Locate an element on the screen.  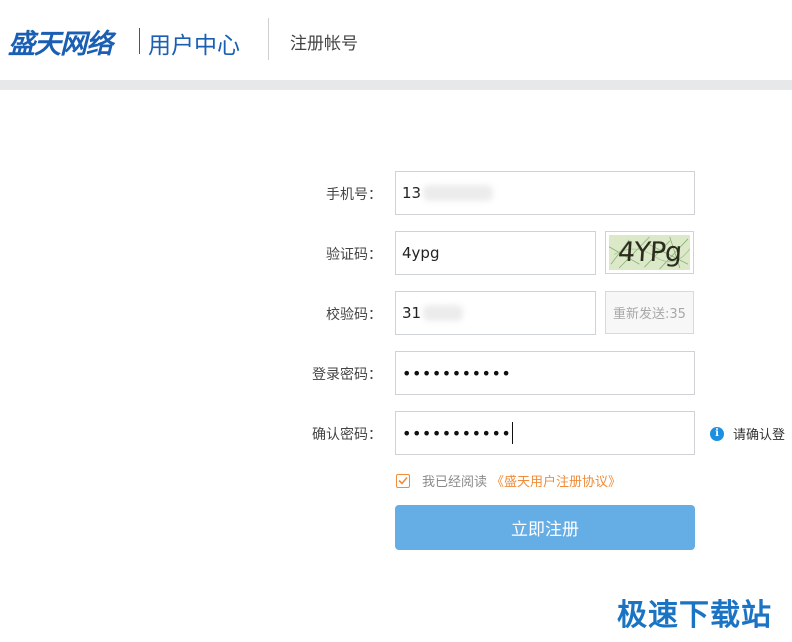
hint-text: 请确认登 is located at coordinates (759, 435).